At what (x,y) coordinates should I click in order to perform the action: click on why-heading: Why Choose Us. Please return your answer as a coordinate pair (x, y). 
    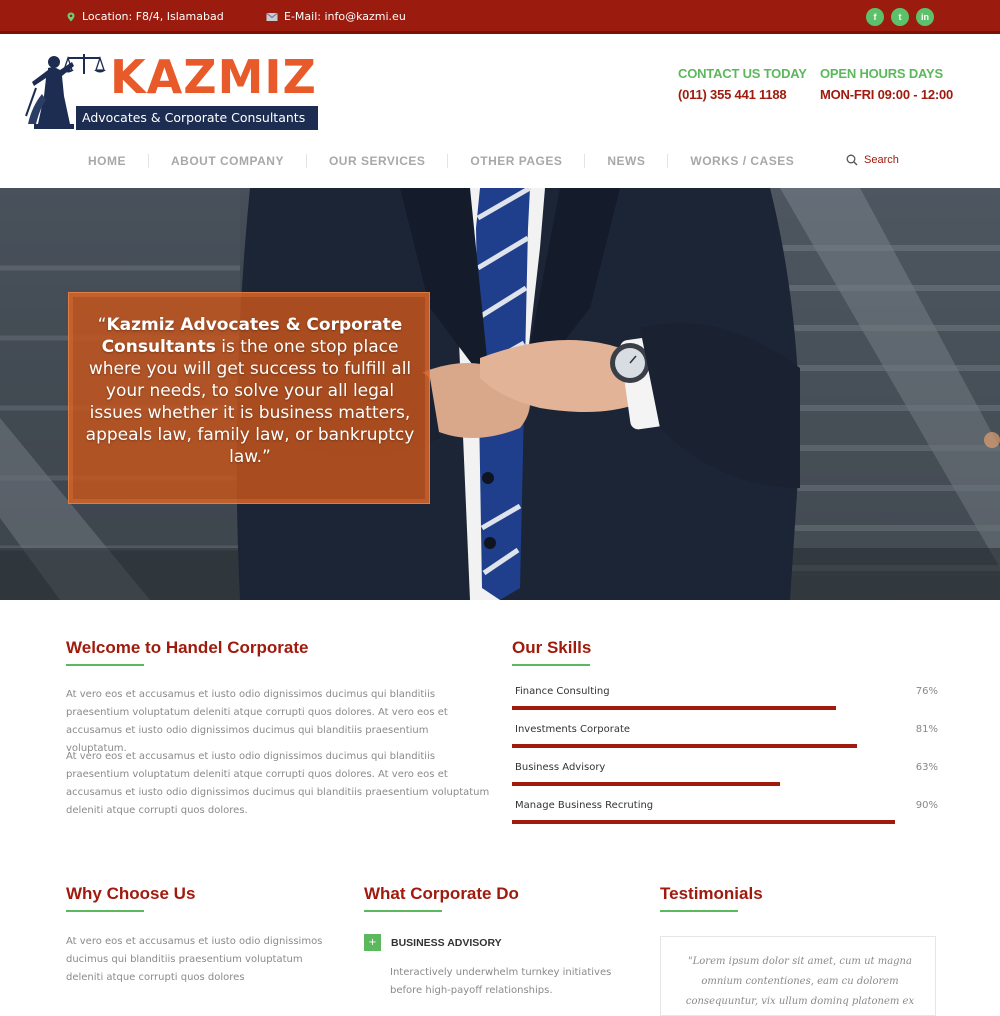
    Looking at the image, I should click on (130, 898).